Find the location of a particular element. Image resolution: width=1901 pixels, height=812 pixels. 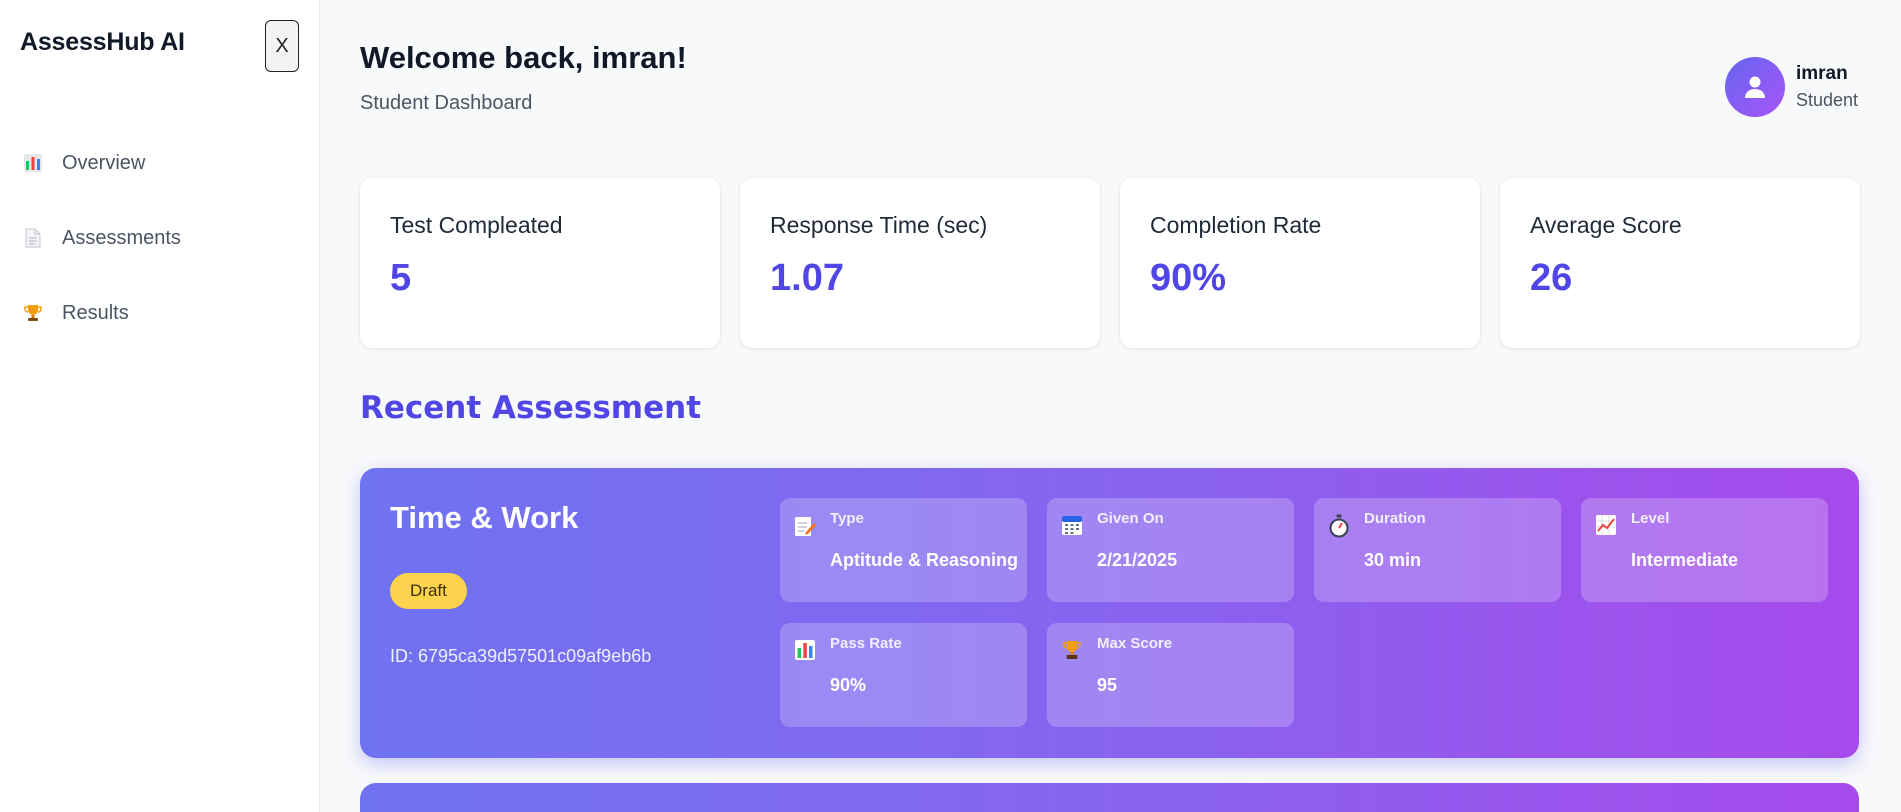

detail-value: Aptitude & Reasoning is located at coordinates (924, 560).